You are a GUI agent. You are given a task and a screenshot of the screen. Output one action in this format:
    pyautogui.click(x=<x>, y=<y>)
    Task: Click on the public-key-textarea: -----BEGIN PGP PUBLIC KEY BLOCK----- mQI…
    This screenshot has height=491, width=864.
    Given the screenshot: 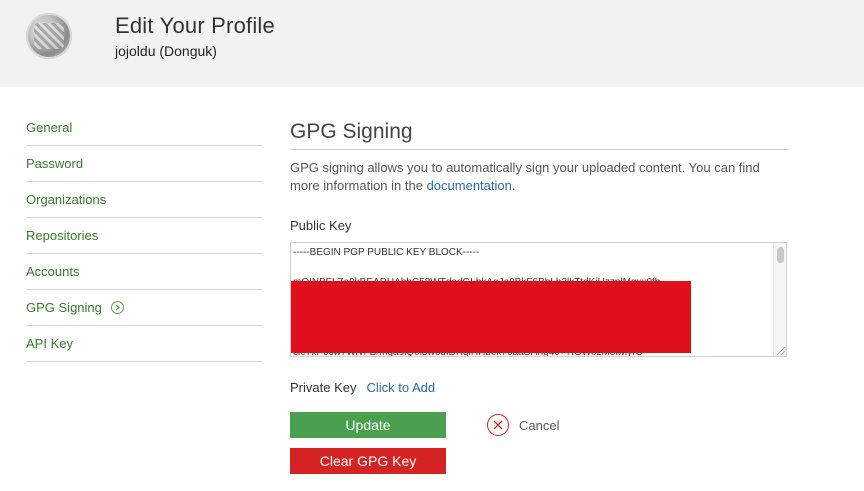 What is the action you would take?
    pyautogui.click(x=538, y=299)
    